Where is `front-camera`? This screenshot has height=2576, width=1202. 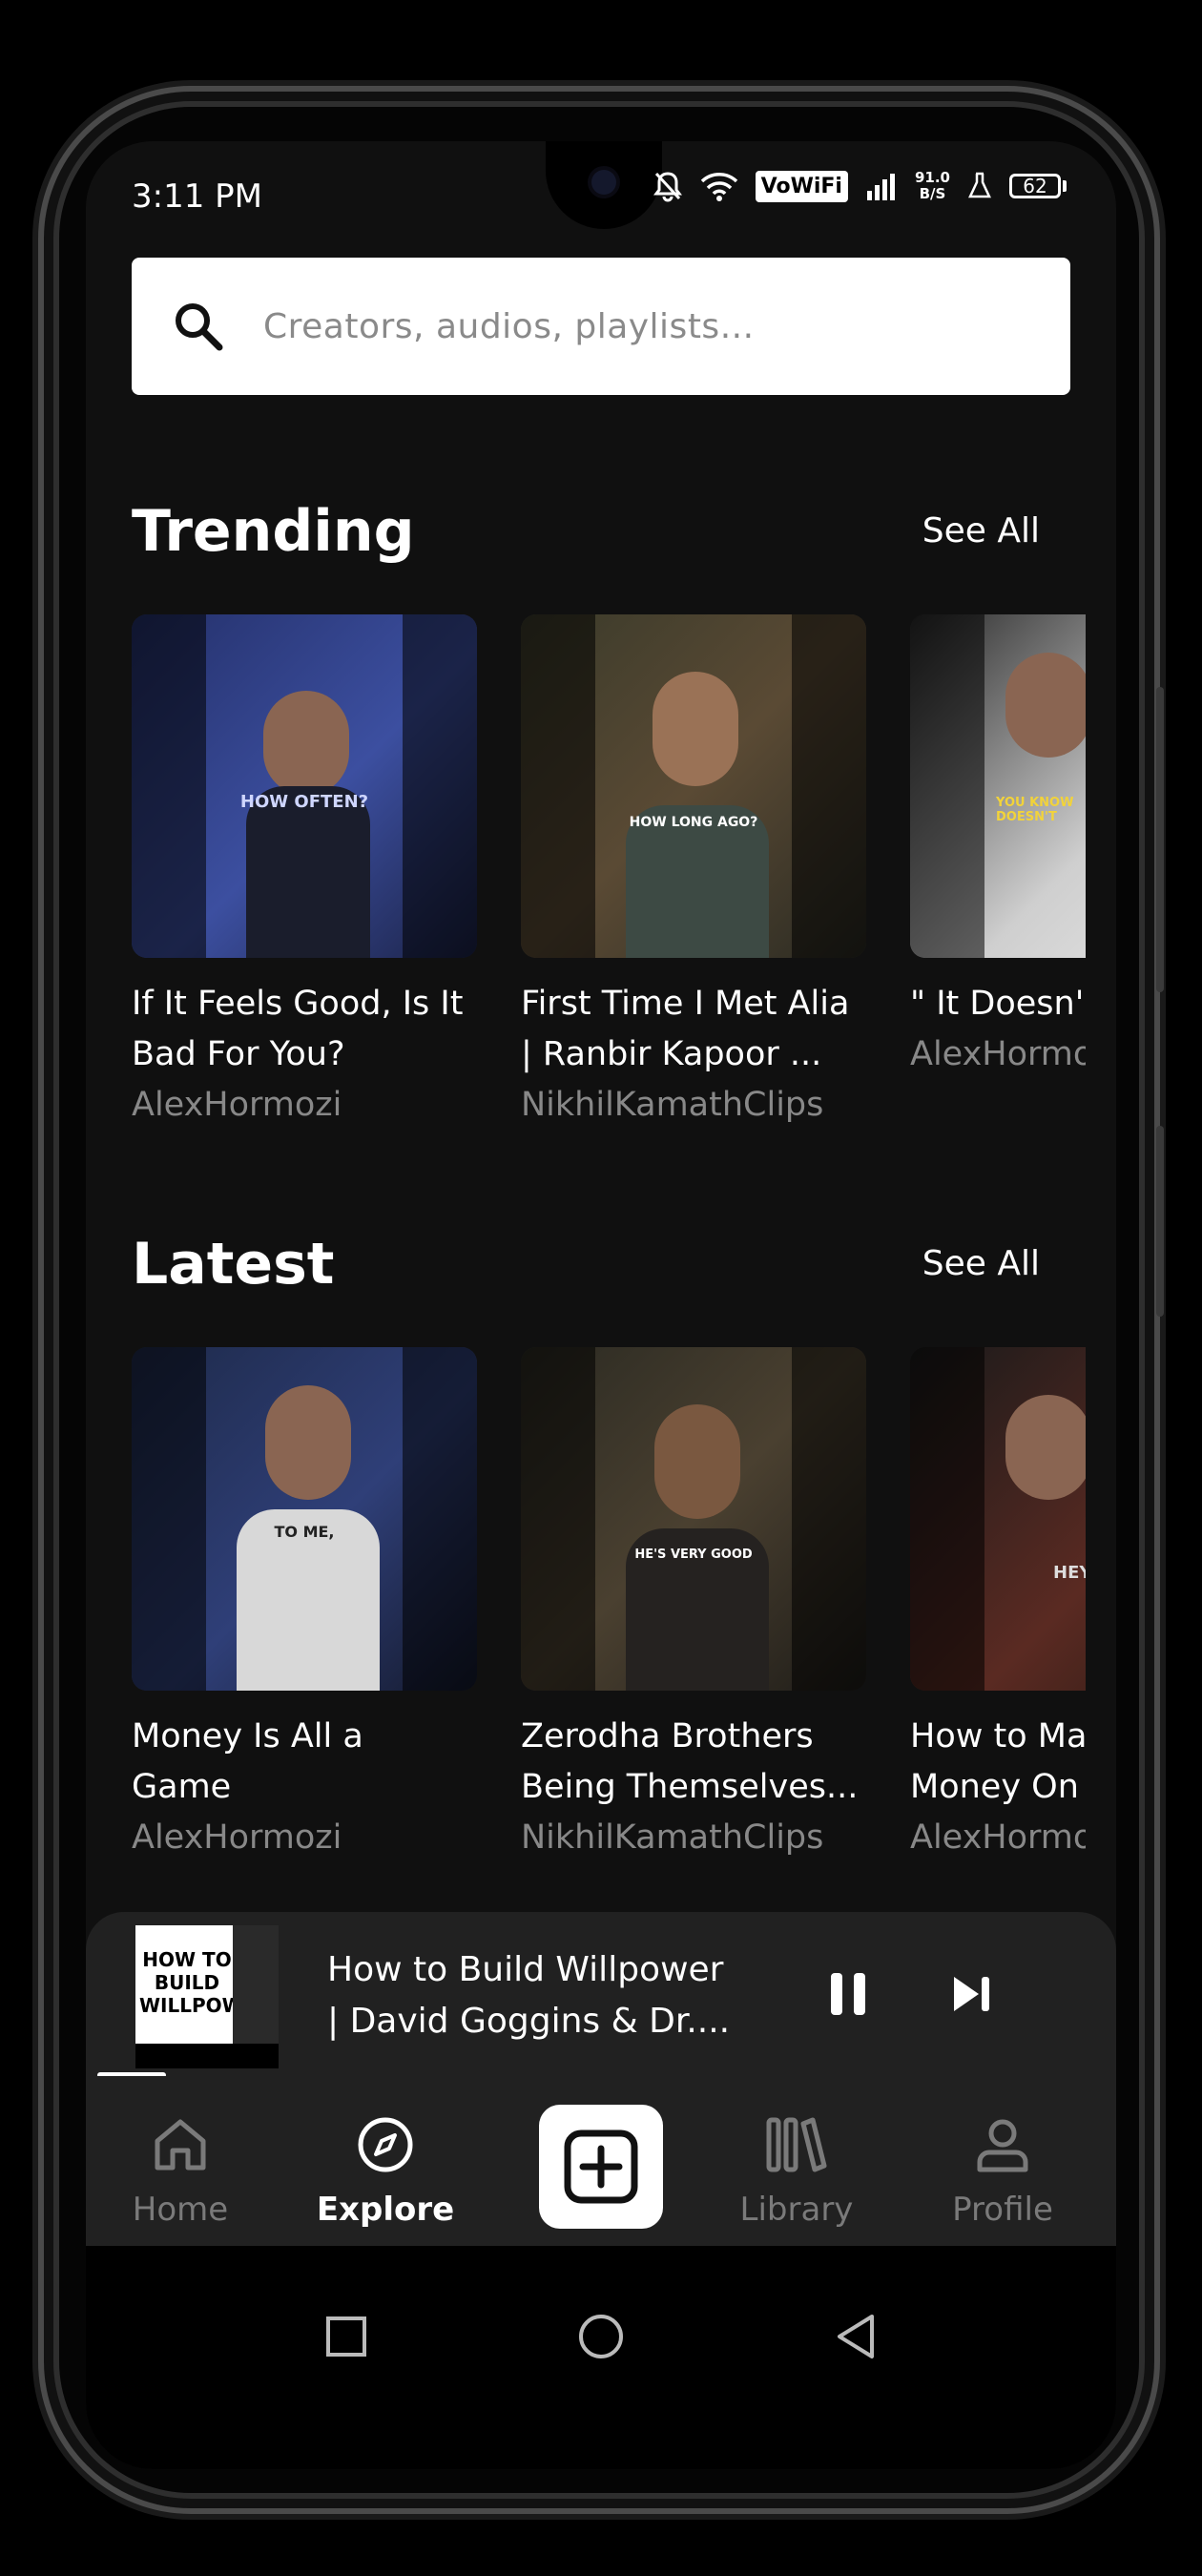 front-camera is located at coordinates (603, 182).